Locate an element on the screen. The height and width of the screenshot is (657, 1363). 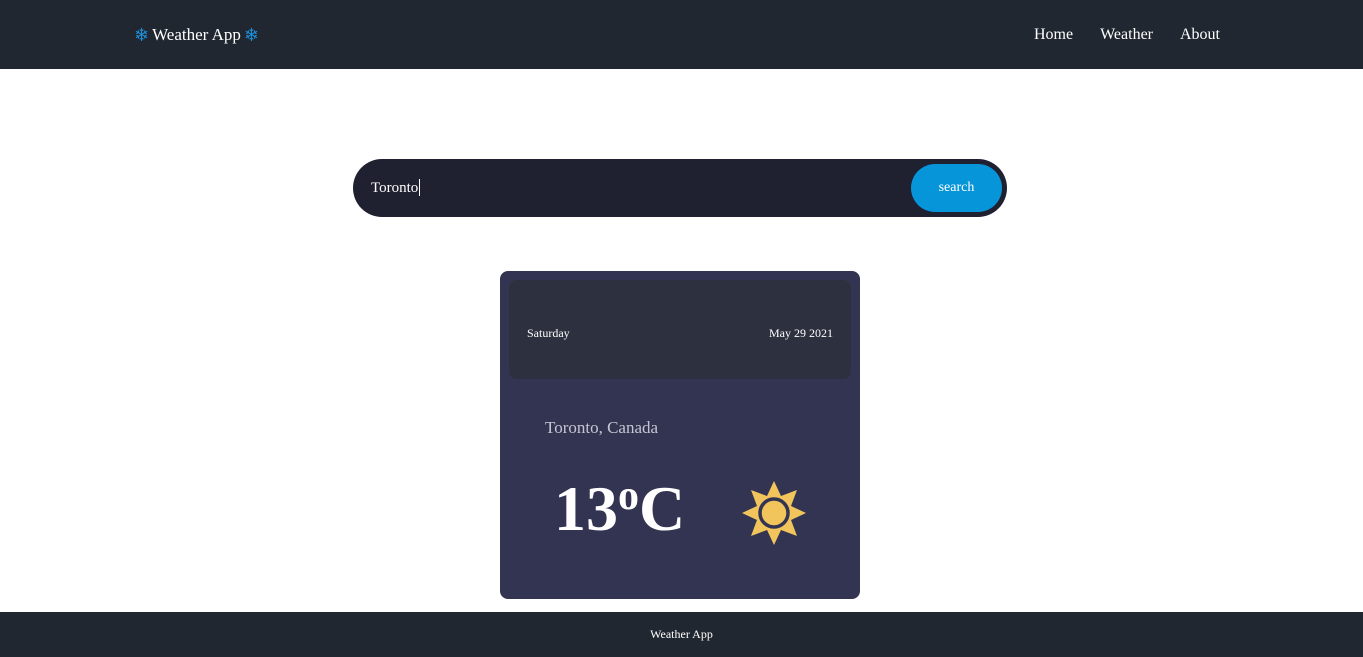
temperature-display: 13 o C is located at coordinates (619, 509).